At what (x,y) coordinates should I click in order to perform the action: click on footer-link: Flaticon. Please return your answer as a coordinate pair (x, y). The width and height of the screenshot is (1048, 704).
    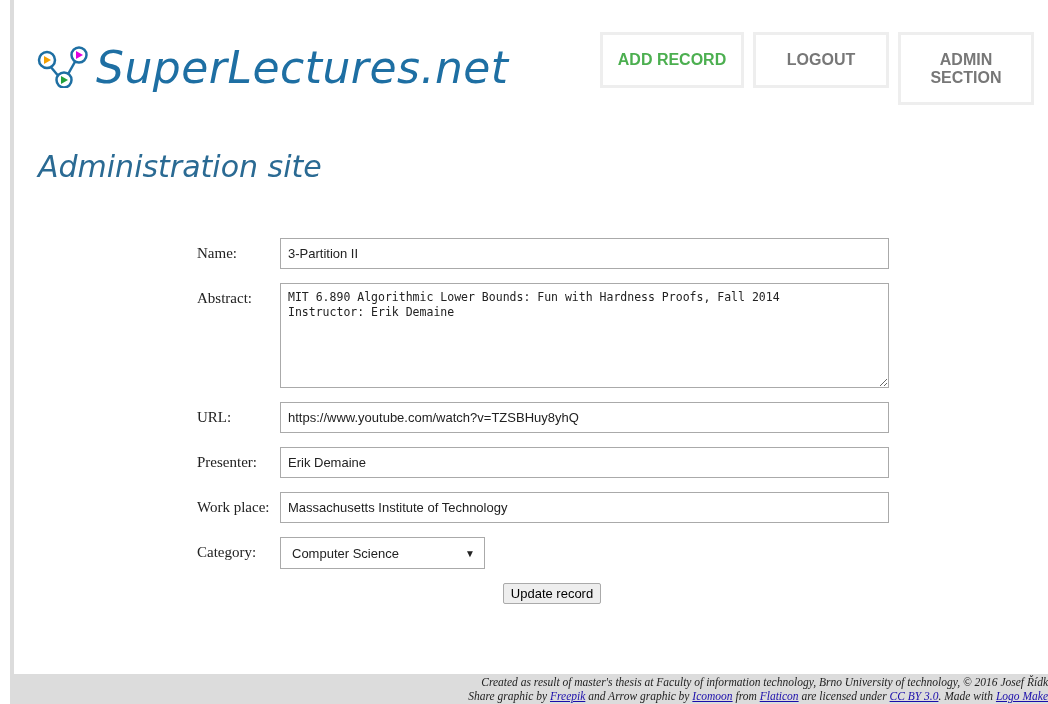
    Looking at the image, I should click on (779, 696).